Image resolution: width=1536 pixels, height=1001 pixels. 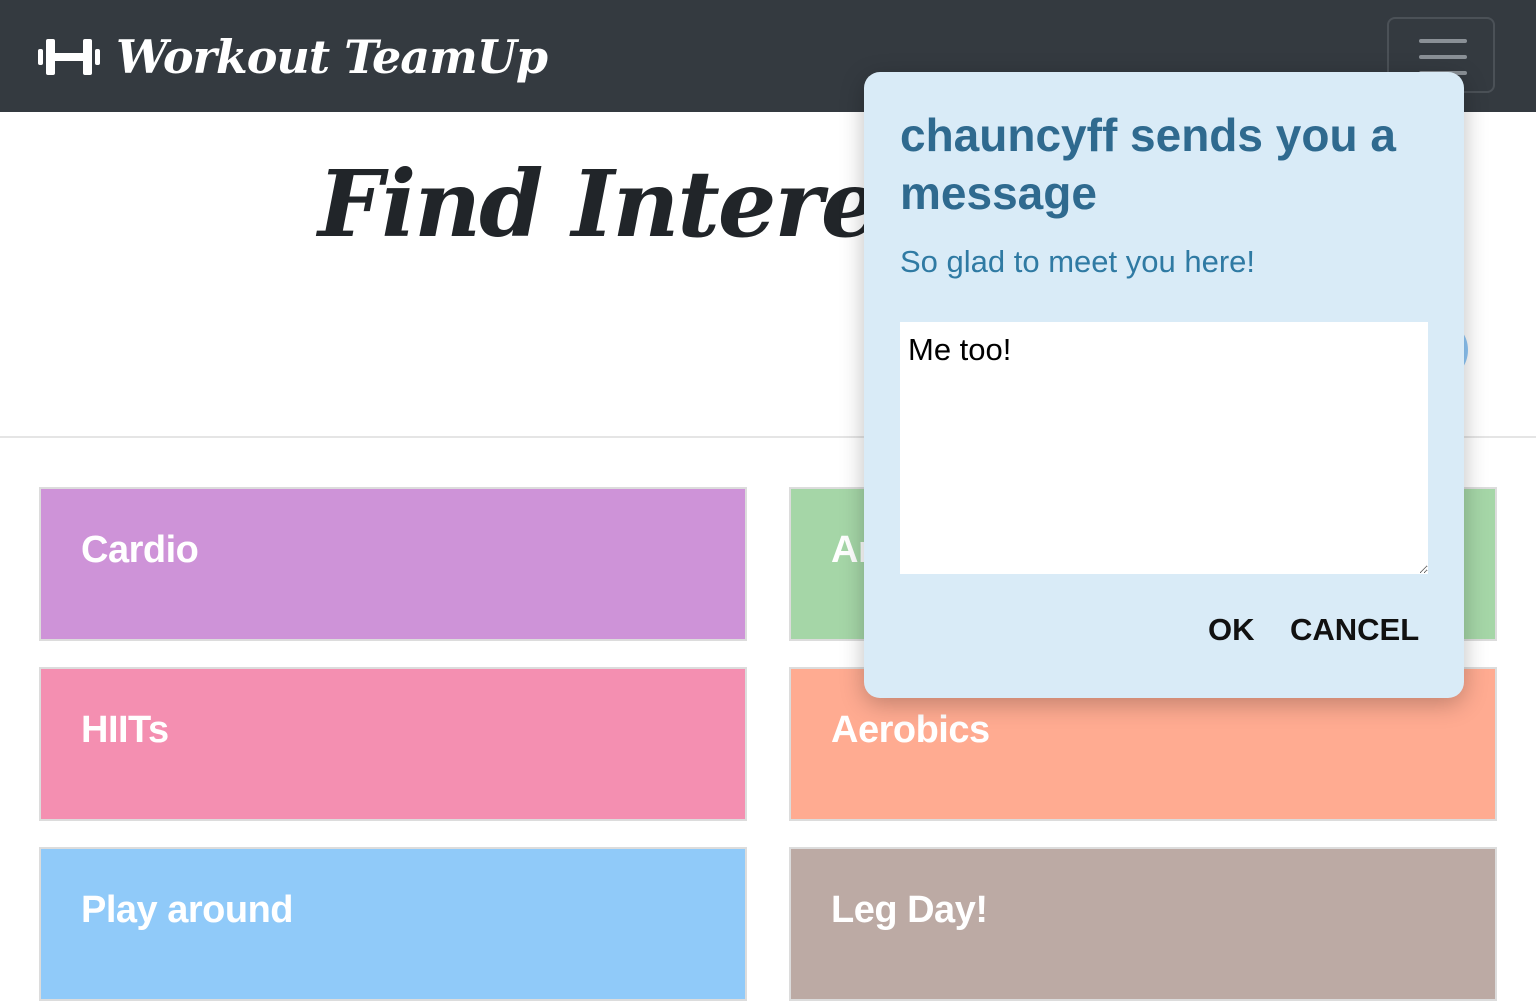 What do you see at coordinates (393, 924) in the screenshot?
I see `category-card-play-around: Play around` at bounding box center [393, 924].